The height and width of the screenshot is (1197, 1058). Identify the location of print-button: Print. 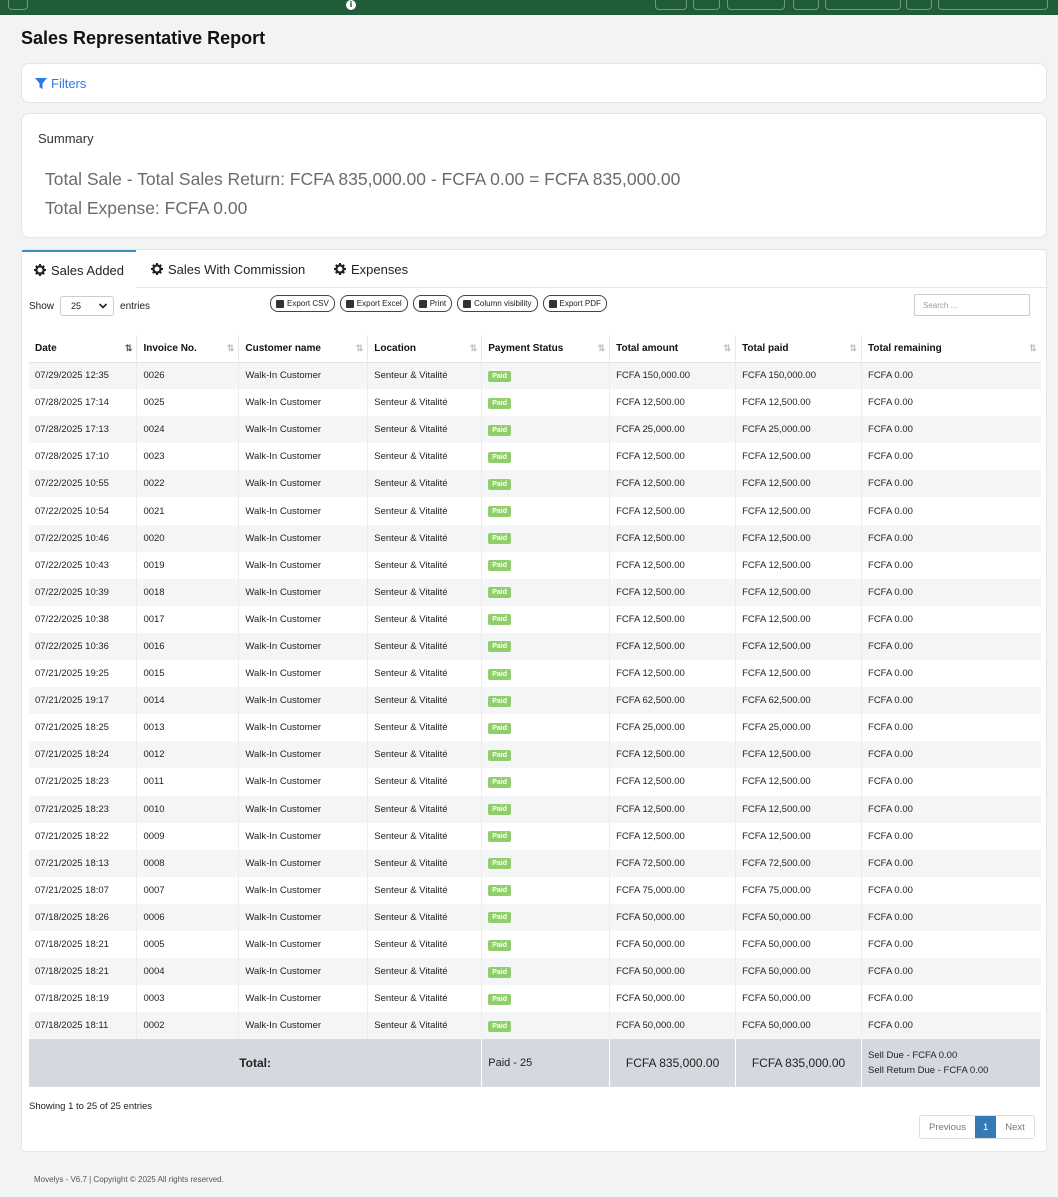
(432, 303).